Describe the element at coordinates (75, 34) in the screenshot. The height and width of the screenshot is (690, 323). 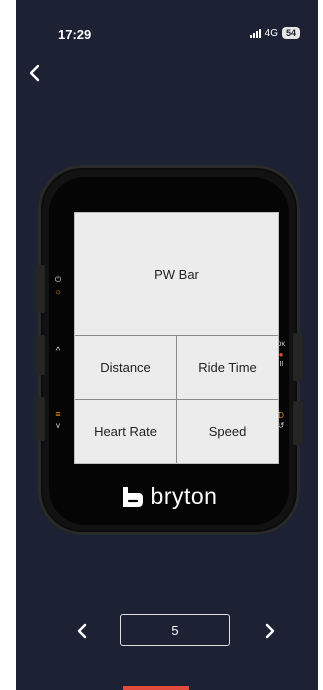
I see `status-time: 17:29` at that location.